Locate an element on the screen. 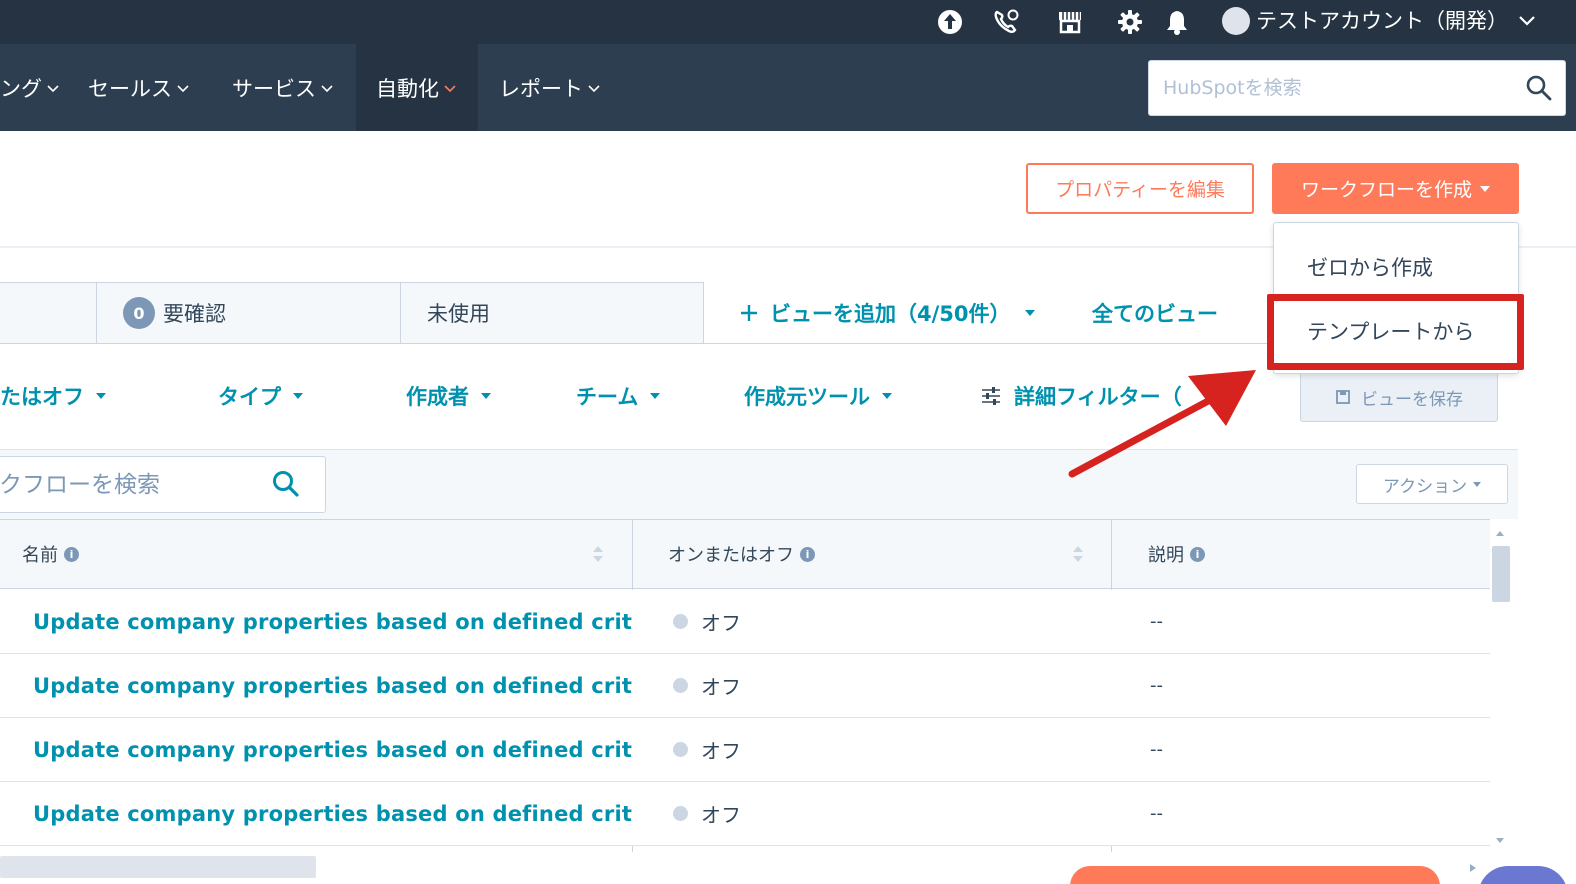 The image size is (1576, 884). save-view-label: ビューを保存 is located at coordinates (1412, 399).